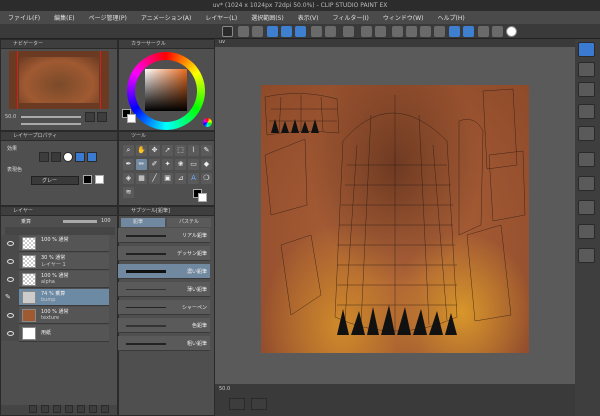 The height and width of the screenshot is (416, 600). I want to click on selection-tool-icon: ⬚, so click(180, 150).